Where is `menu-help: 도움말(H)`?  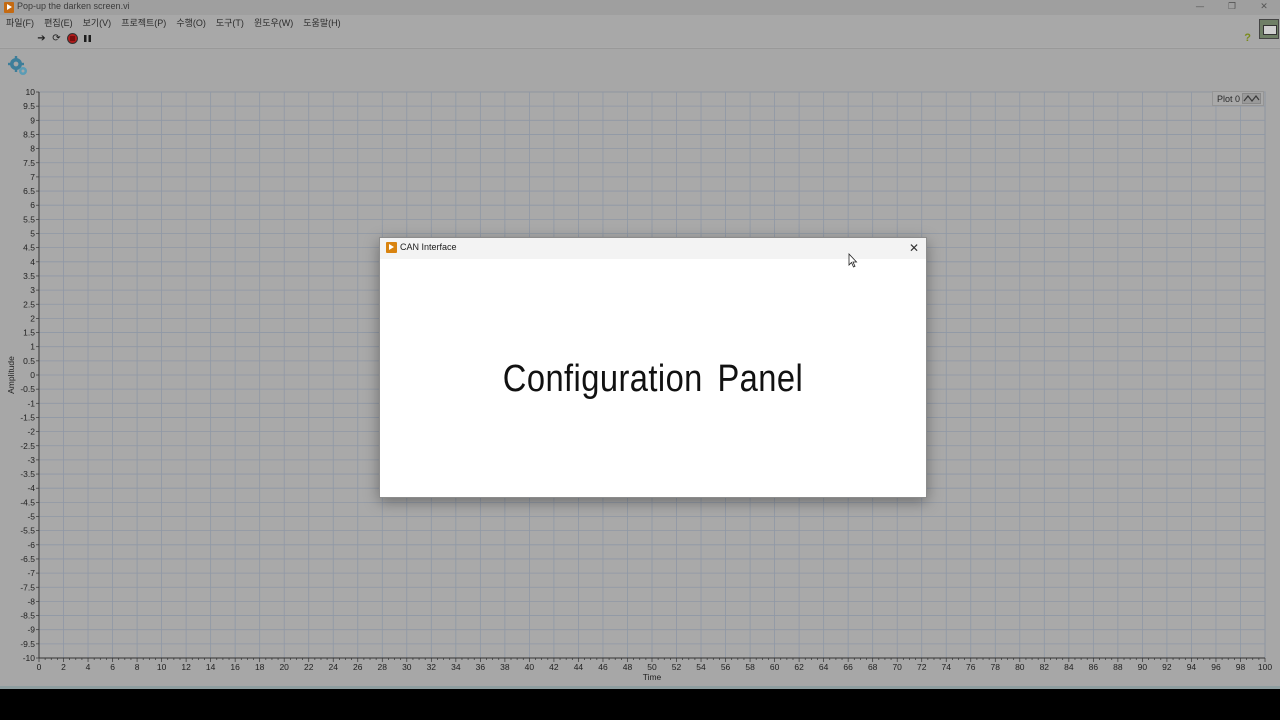 menu-help: 도움말(H) is located at coordinates (321, 22).